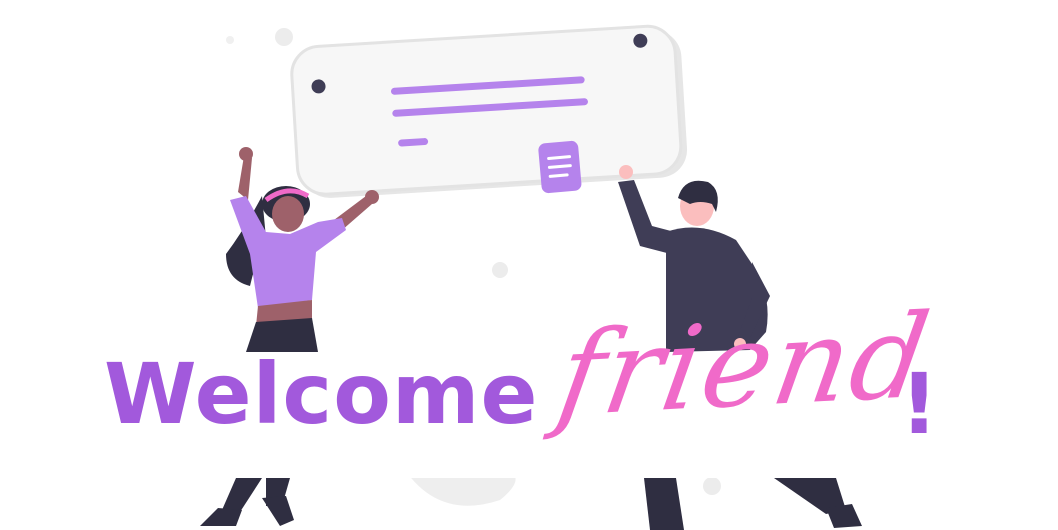 The height and width of the screenshot is (530, 1058). I want to click on heading-friend-script: friend, so click(744, 365).